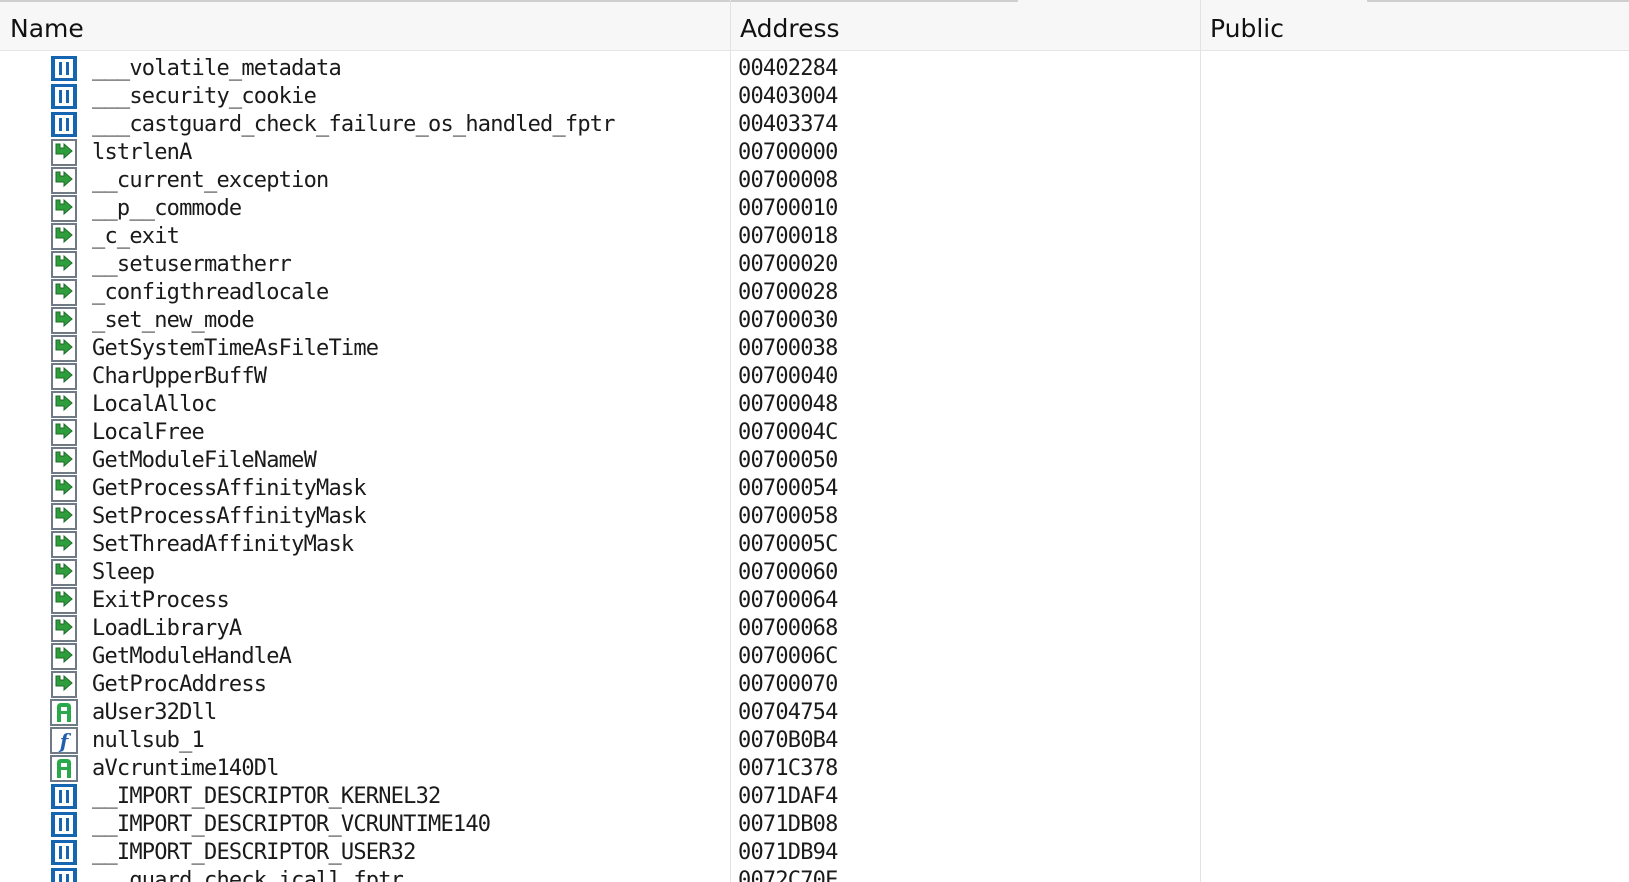 The image size is (1629, 882). I want to click on string-icon, so click(64, 768).